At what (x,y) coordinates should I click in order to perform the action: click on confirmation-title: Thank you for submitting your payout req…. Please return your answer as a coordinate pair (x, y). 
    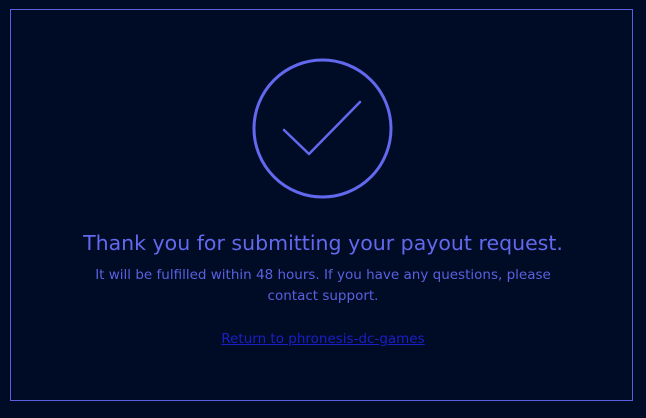
    Looking at the image, I should click on (323, 243).